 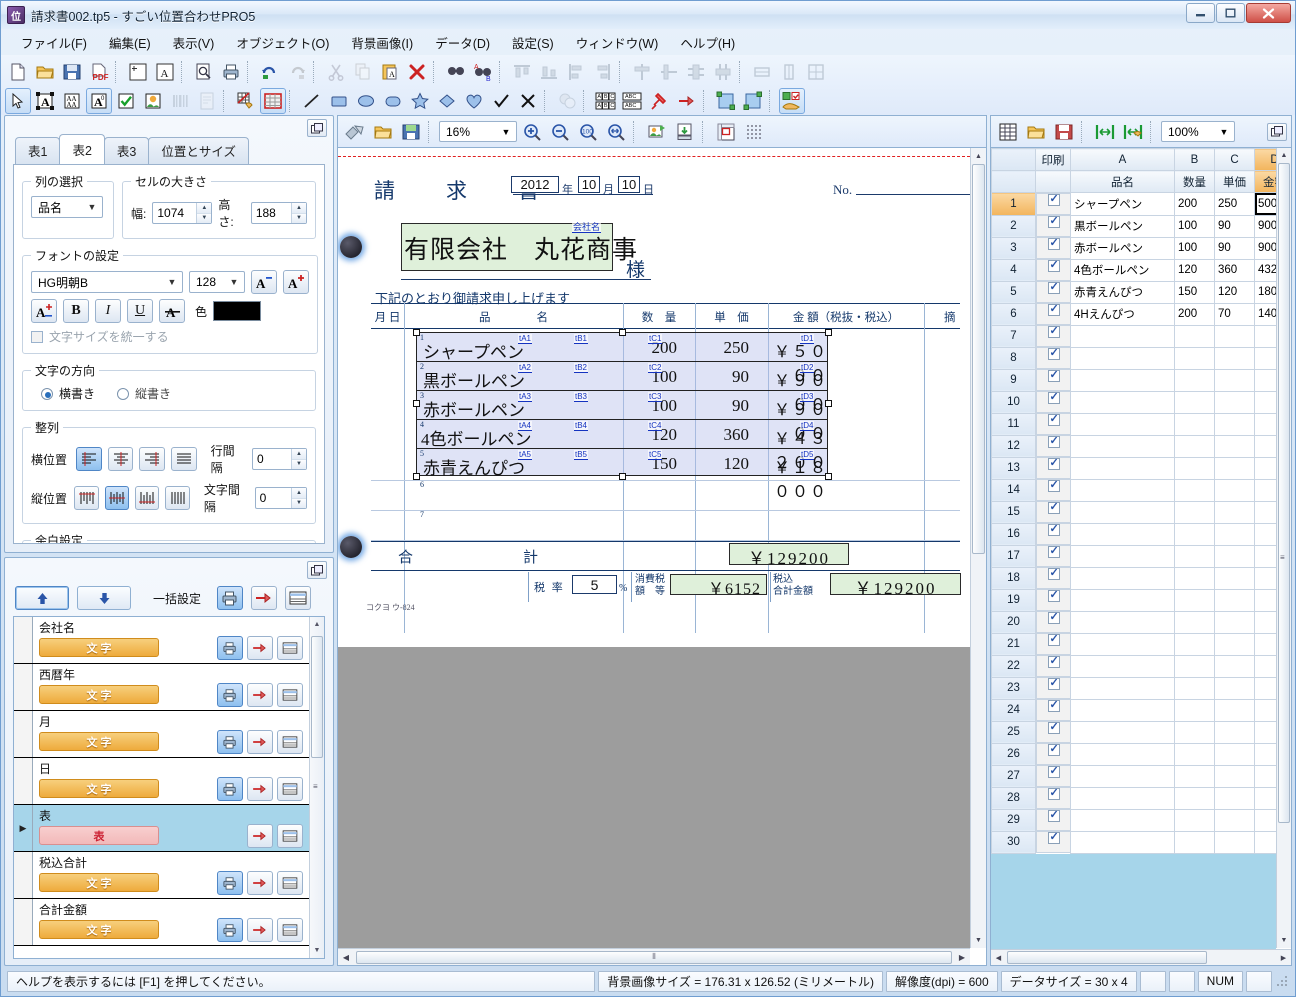 I want to click on table-row: 2 黒ボールペン100909000, so click(x=1133, y=226).